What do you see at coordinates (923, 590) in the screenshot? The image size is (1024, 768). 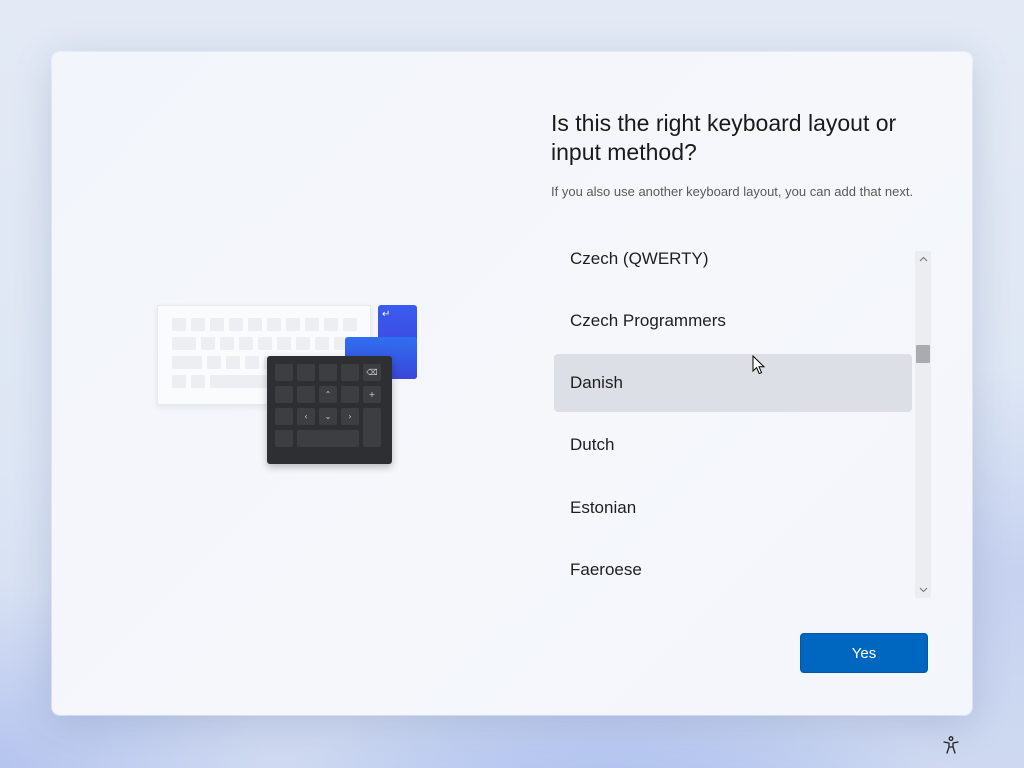 I see `chevron-down-icon` at bounding box center [923, 590].